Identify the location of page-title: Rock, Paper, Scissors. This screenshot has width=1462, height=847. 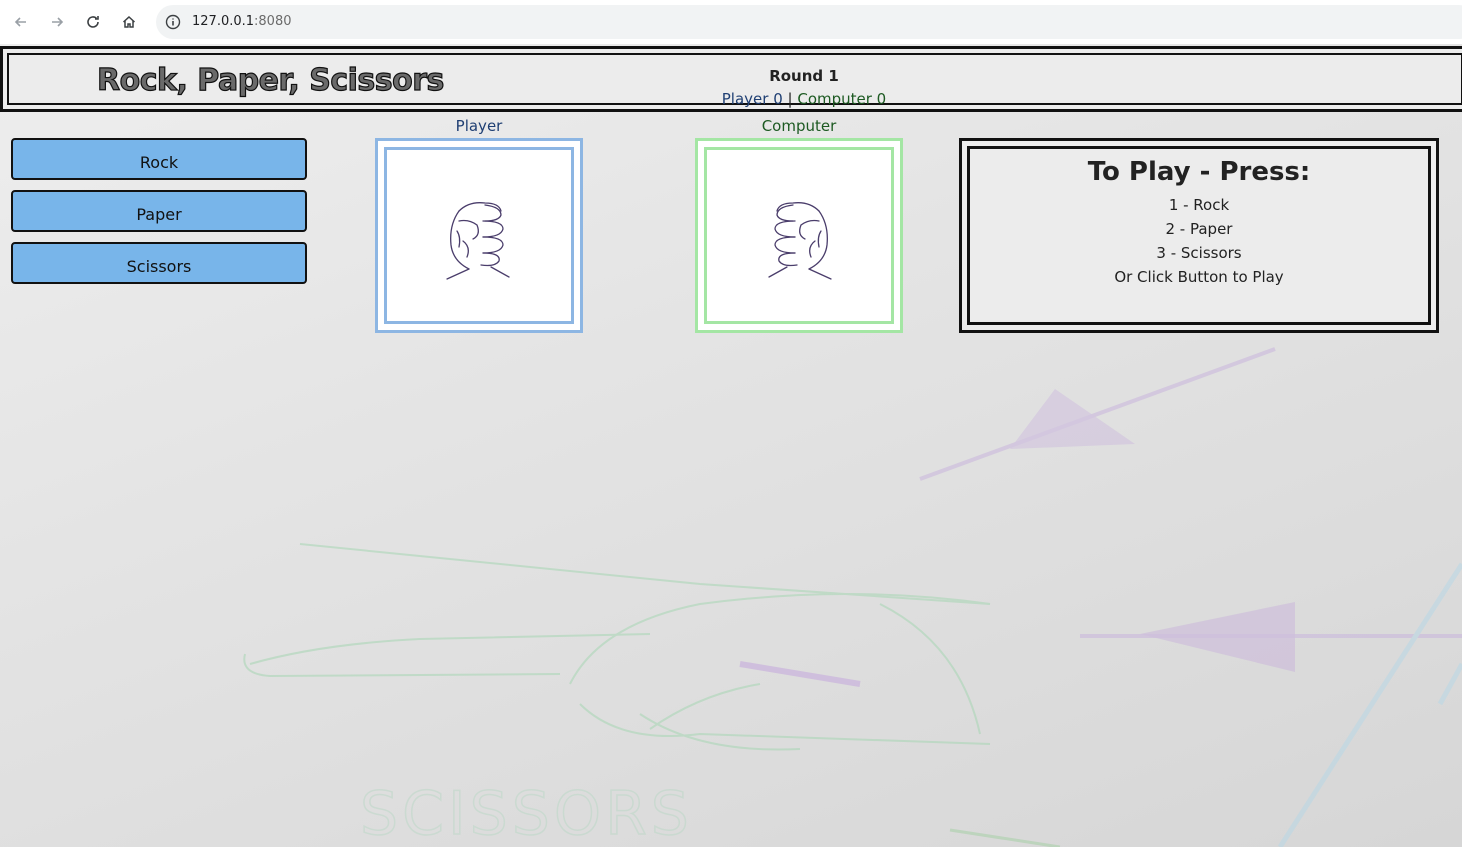
(270, 80).